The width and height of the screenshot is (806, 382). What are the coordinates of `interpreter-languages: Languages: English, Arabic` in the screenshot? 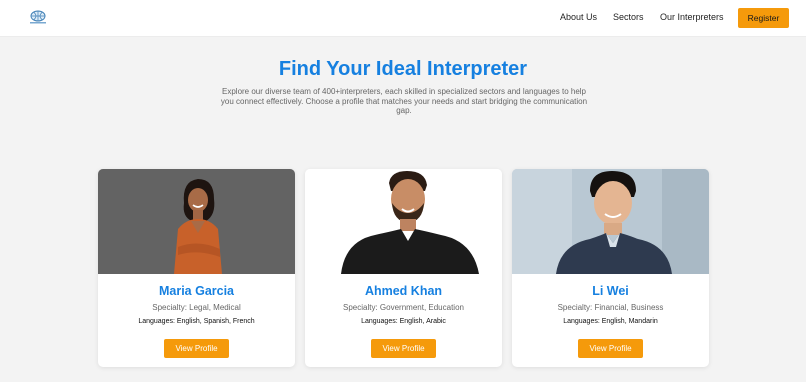 It's located at (403, 321).